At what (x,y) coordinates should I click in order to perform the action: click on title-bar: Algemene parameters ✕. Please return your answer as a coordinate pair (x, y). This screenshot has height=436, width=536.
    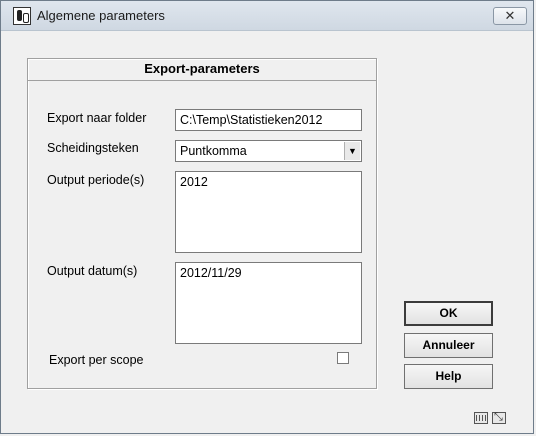
    Looking at the image, I should click on (267, 16).